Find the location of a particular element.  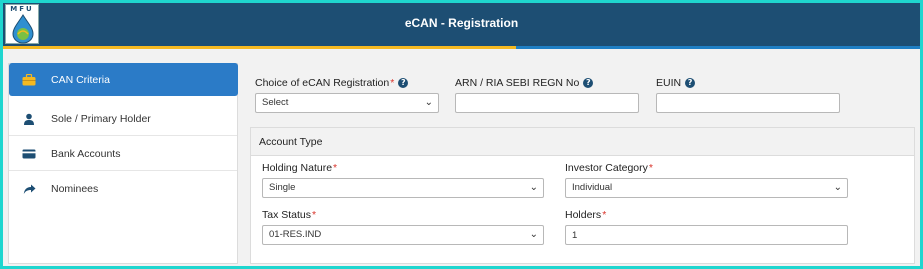

euin-label: EUIN? is located at coordinates (676, 83).